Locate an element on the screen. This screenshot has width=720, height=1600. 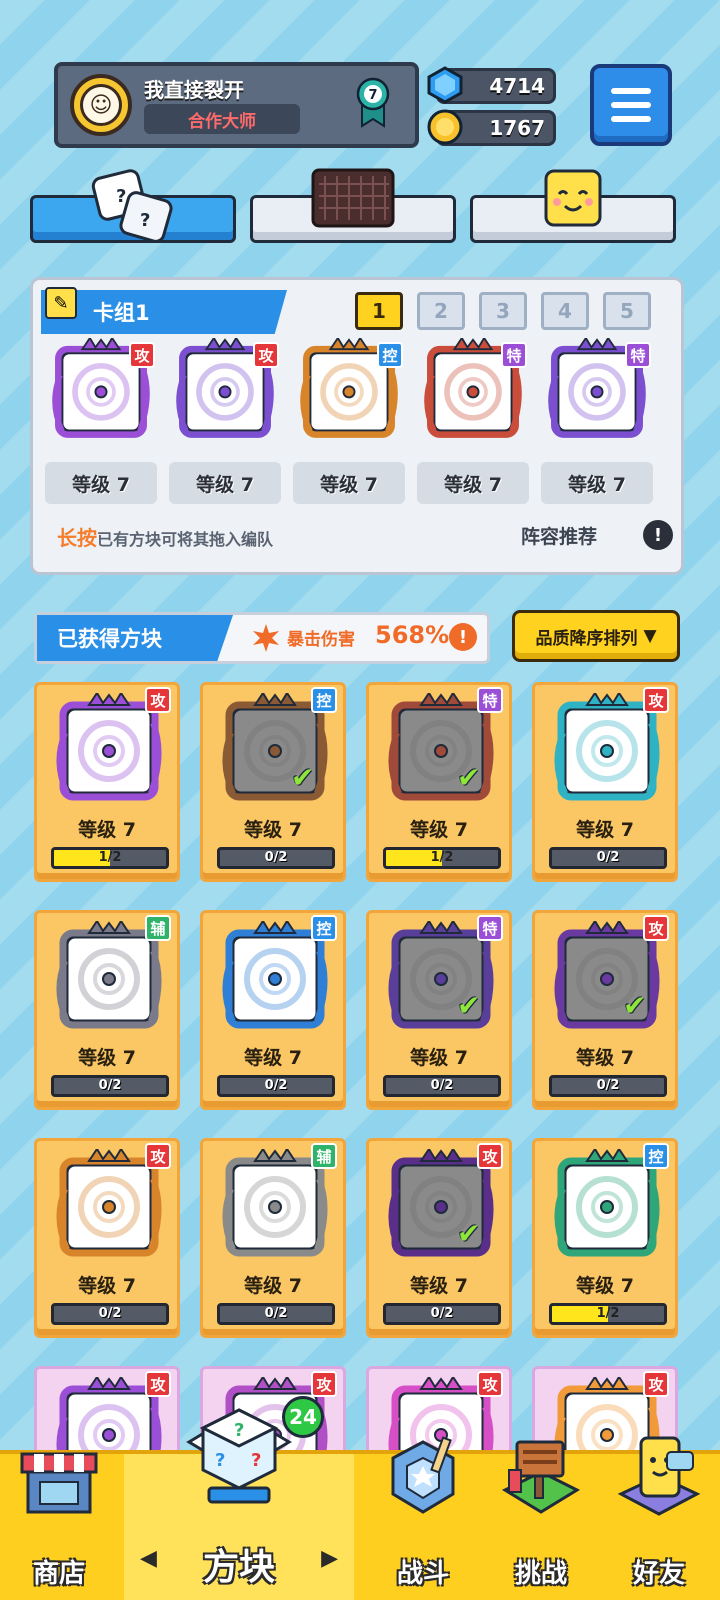
nav-battle: 战斗 is located at coordinates (423, 1518).